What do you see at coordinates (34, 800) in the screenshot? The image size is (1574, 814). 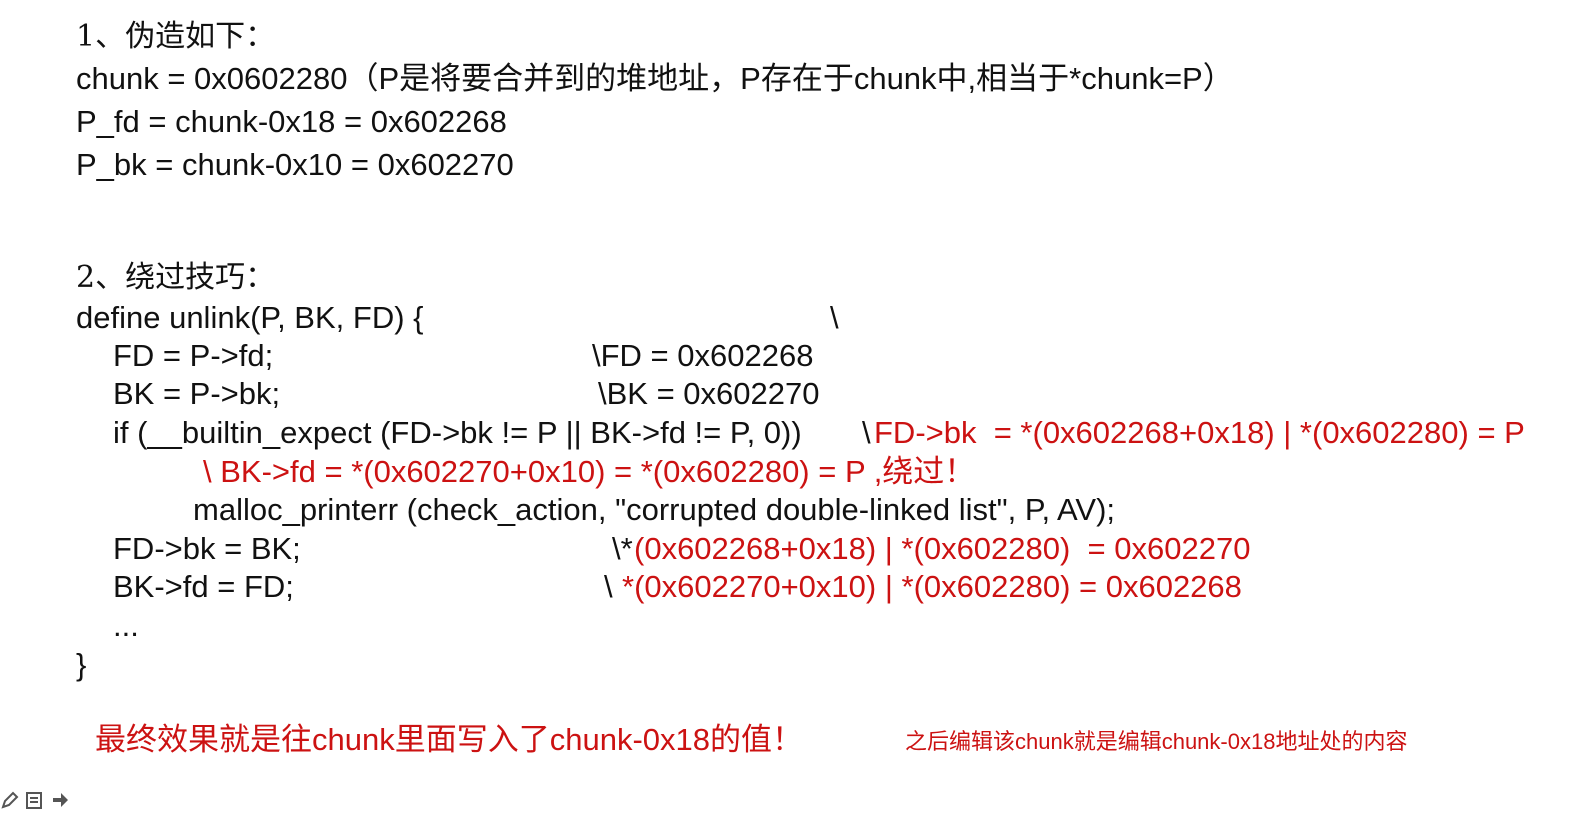 I see `page-icon` at bounding box center [34, 800].